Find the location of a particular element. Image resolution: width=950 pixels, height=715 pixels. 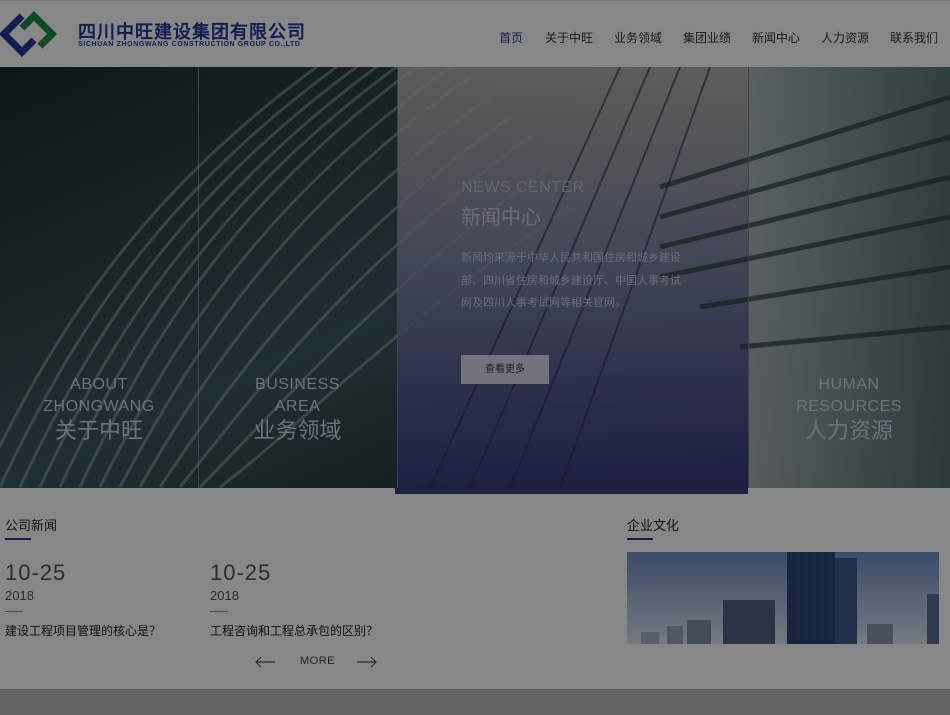

panel-hr-cn: 人力资源 is located at coordinates (848, 430).